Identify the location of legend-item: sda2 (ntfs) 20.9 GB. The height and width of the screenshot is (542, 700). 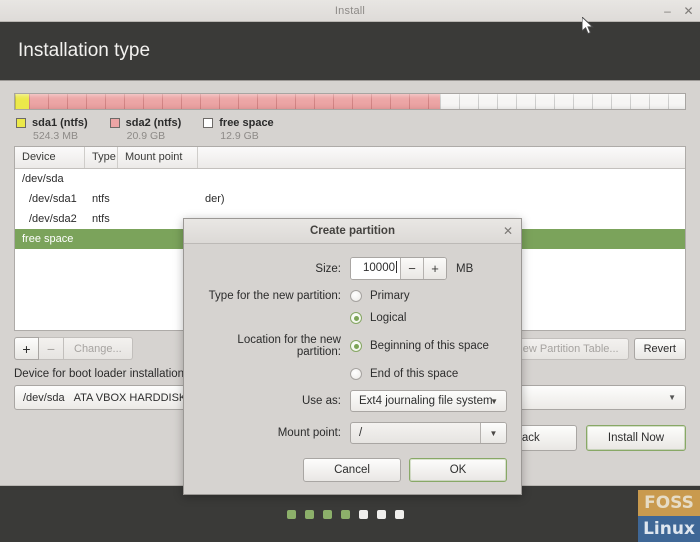
(145, 129).